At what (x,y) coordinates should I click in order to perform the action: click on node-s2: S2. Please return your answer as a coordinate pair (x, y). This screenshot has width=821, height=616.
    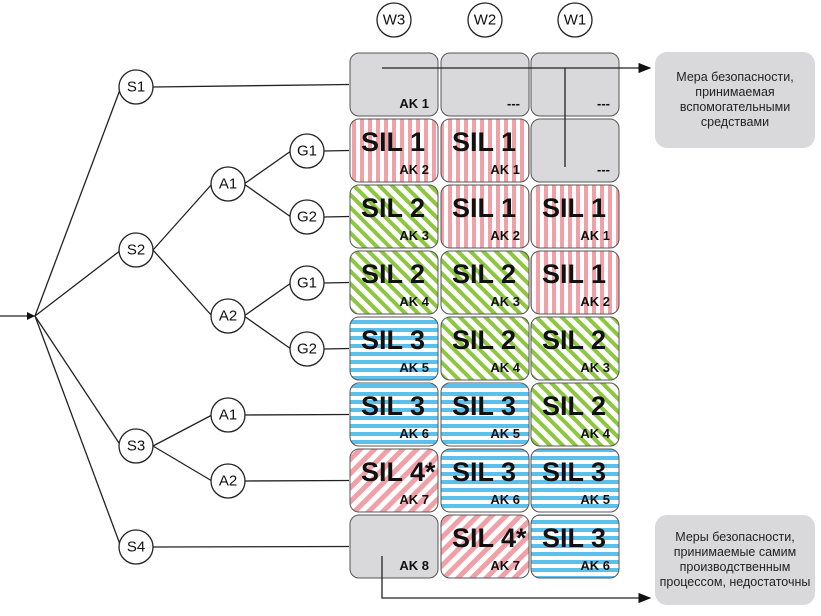
    Looking at the image, I should click on (136, 250).